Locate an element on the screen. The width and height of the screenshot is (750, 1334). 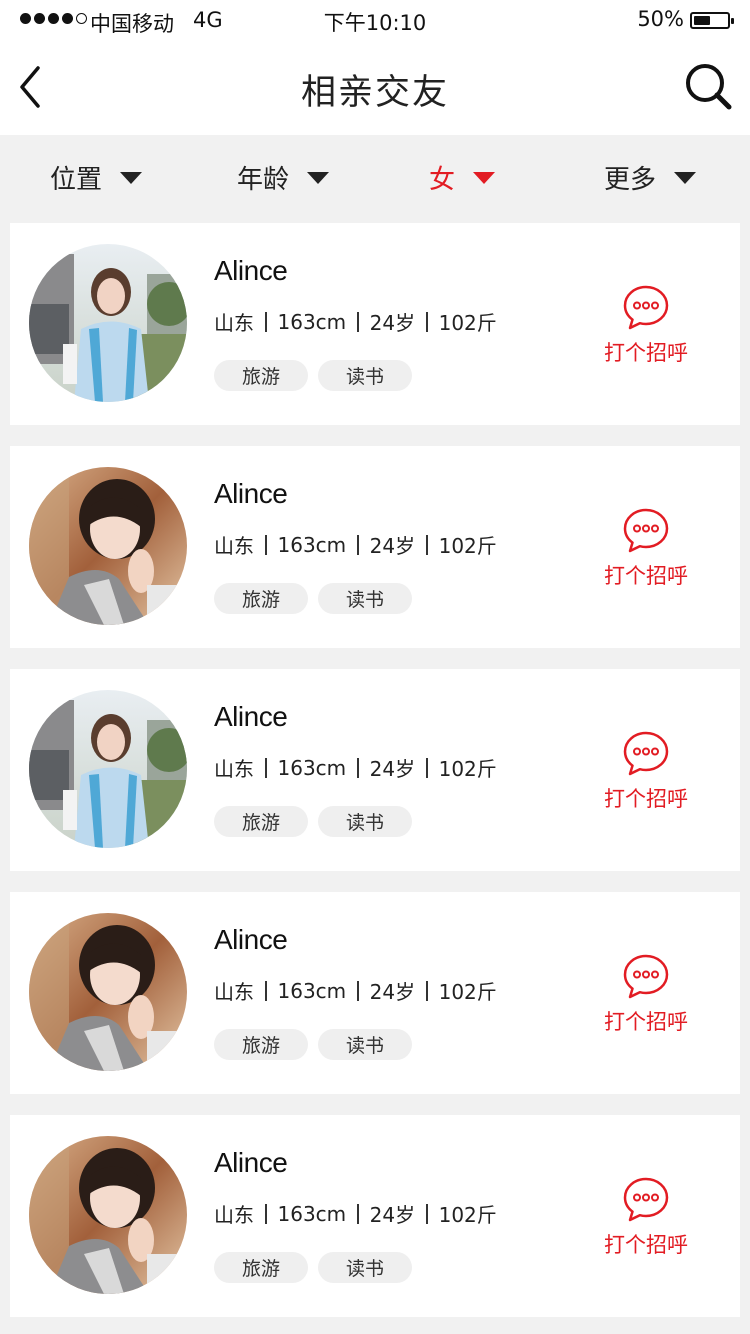
filter-gender: 女 is located at coordinates (462, 177).